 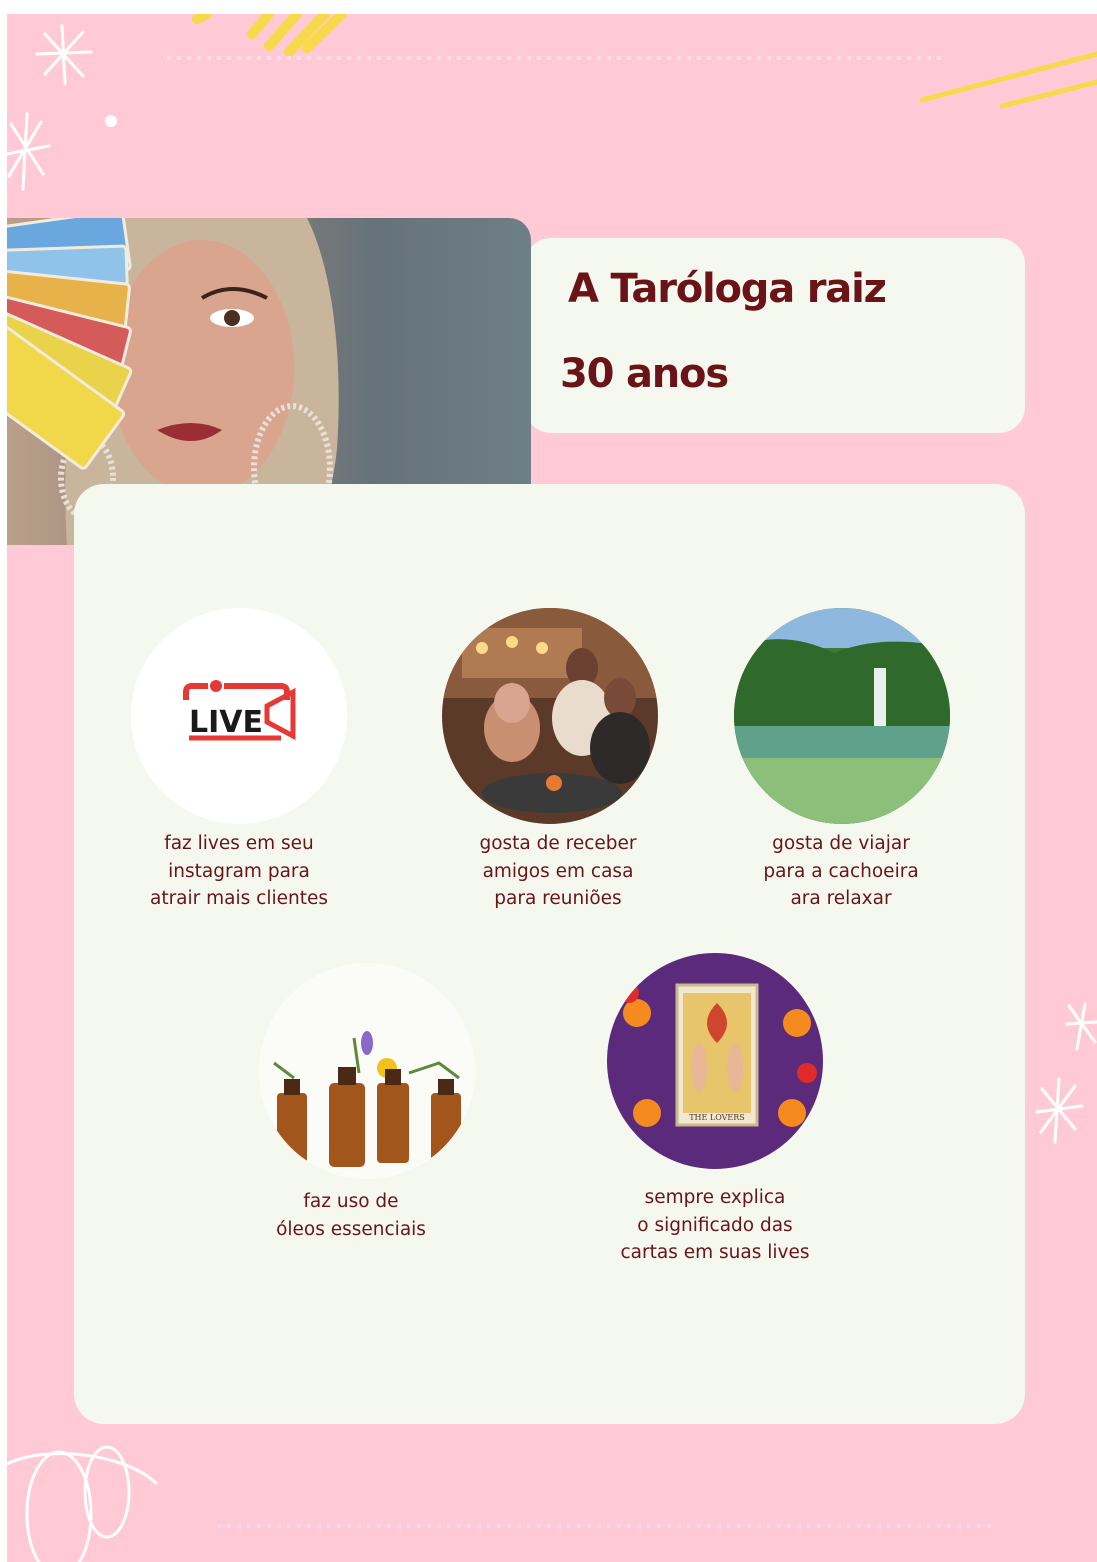 I want to click on caption-line: gosta de viajar, so click(x=841, y=843).